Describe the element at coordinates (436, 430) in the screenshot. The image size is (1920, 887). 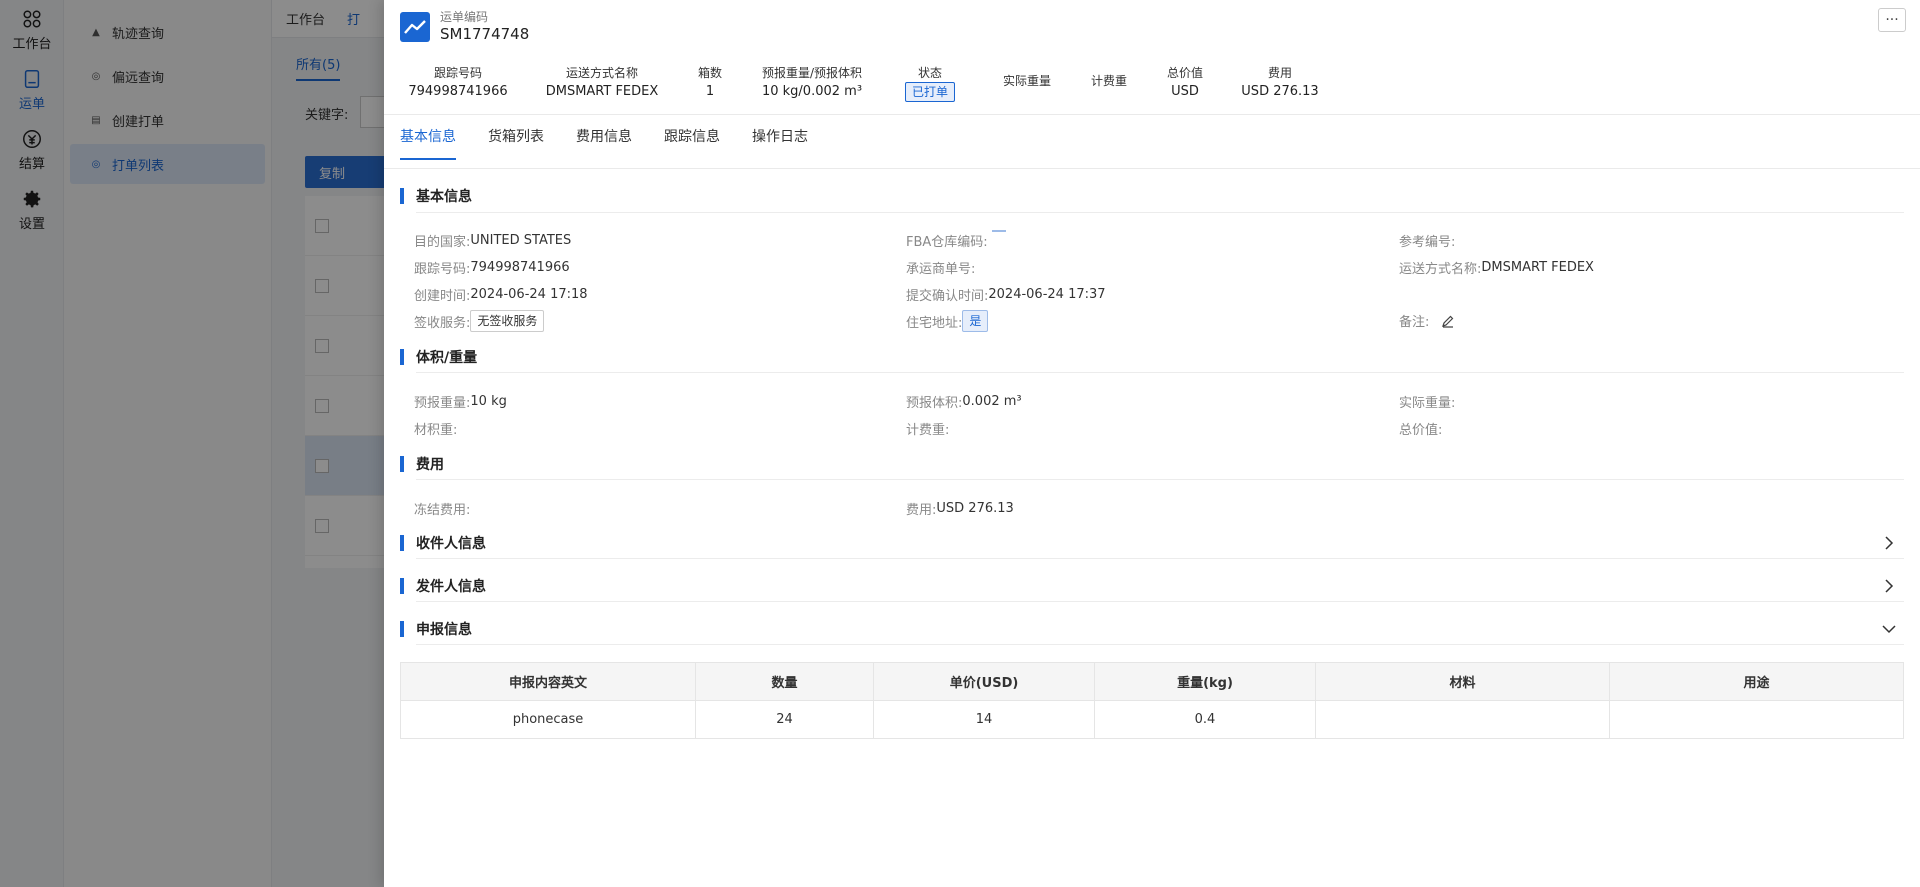
I see `field-label: 材积重:` at that location.